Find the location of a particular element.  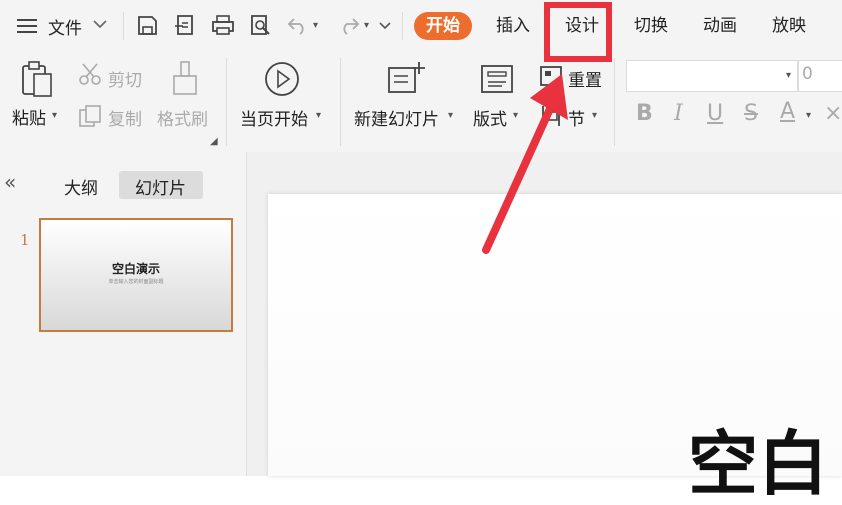

copy-button: 复制 is located at coordinates (125, 117).